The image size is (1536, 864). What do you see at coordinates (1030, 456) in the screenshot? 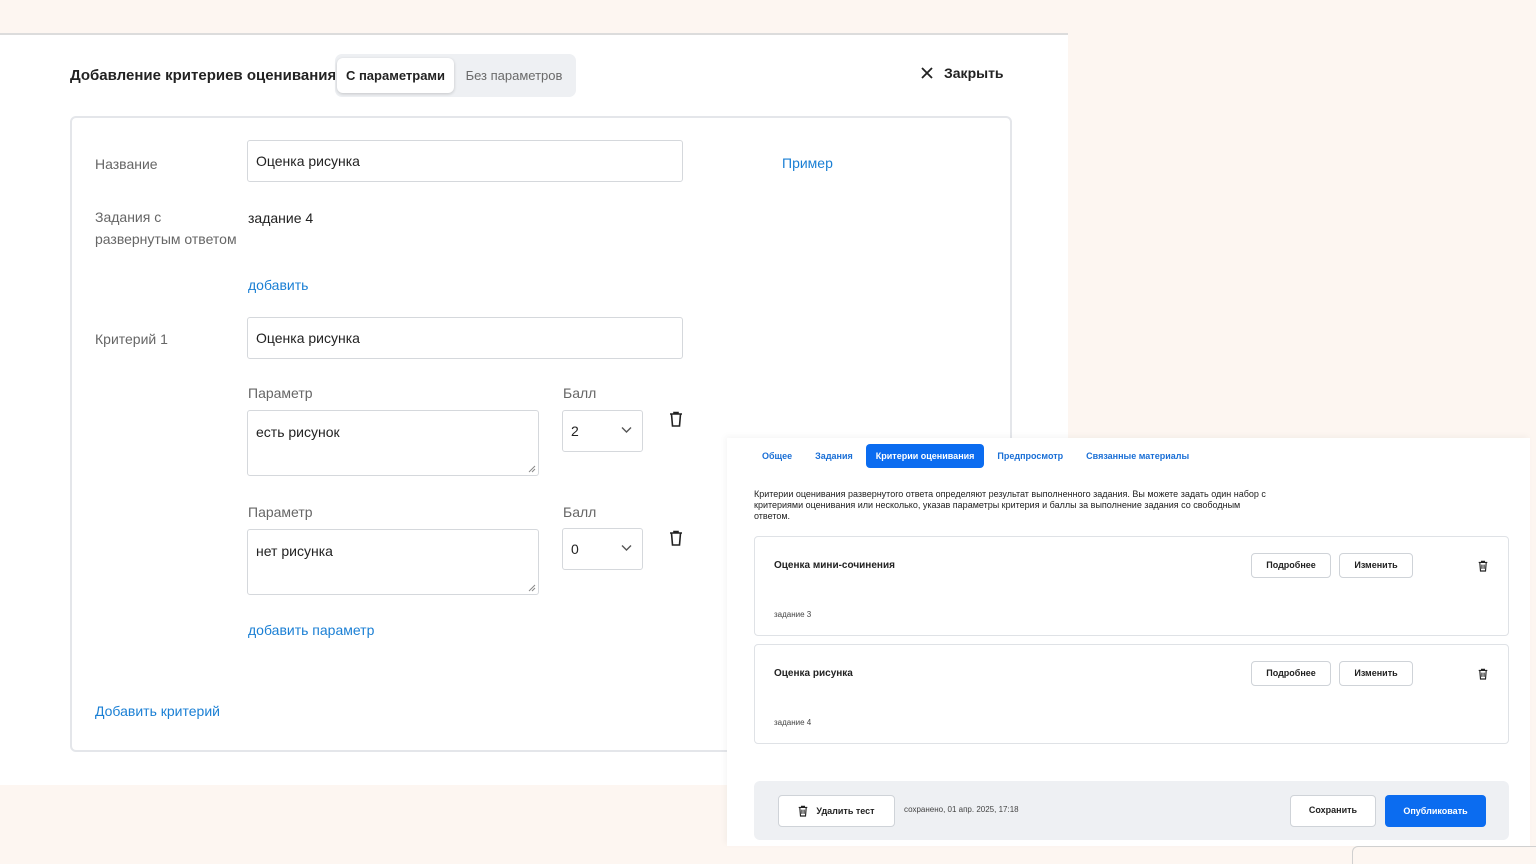
I see `tab-preview: Предпросмотр` at bounding box center [1030, 456].